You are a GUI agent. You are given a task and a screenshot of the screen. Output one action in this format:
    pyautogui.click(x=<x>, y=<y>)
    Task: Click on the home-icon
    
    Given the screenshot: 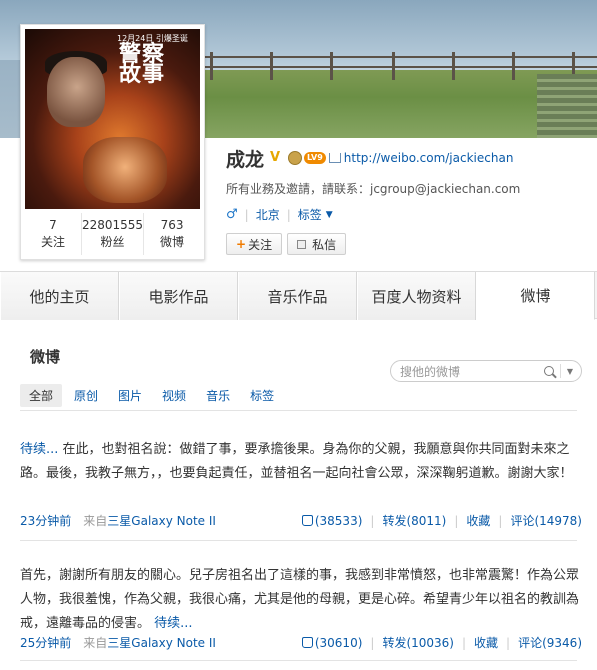 What is the action you would take?
    pyautogui.click(x=334, y=158)
    